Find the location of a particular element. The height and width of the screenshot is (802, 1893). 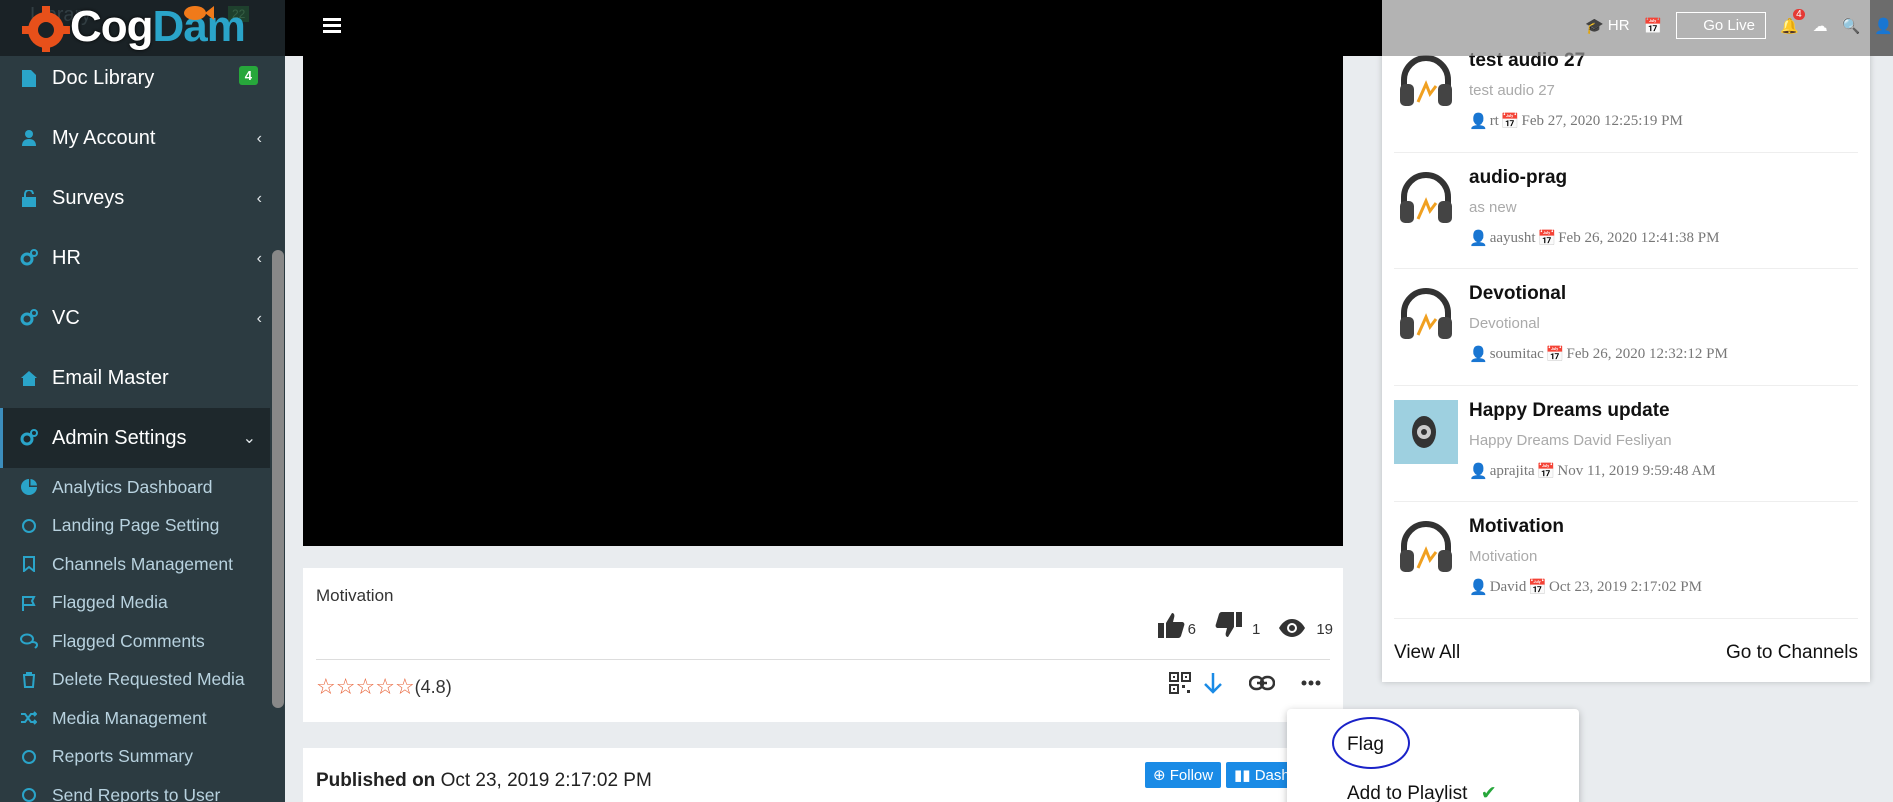

sidebar-item-label: Surveys is located at coordinates (88, 197).